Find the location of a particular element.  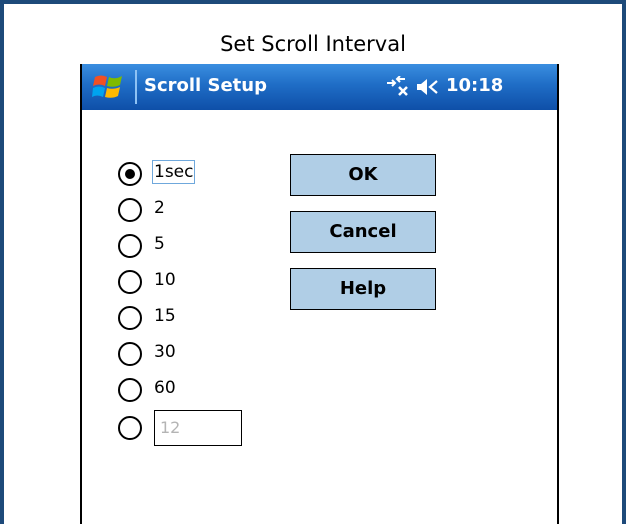

option-label: 2 is located at coordinates (159, 208).